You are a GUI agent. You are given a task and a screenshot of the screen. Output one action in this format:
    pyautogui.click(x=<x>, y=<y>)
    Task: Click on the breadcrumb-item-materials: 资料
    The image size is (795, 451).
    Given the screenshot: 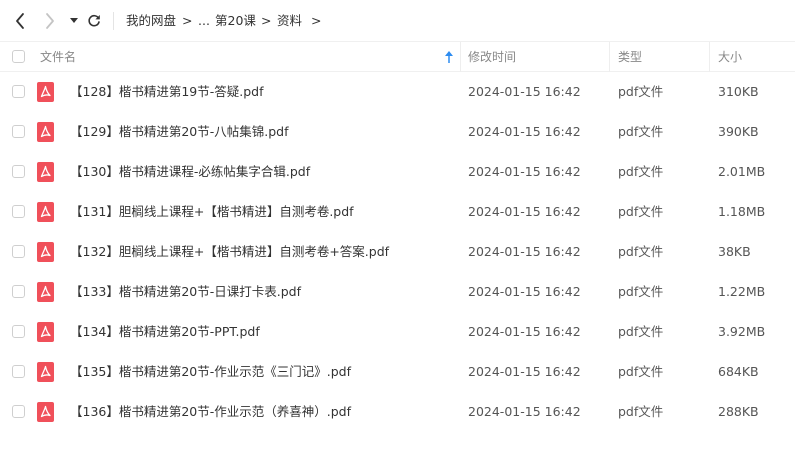 What is the action you would take?
    pyautogui.click(x=289, y=21)
    